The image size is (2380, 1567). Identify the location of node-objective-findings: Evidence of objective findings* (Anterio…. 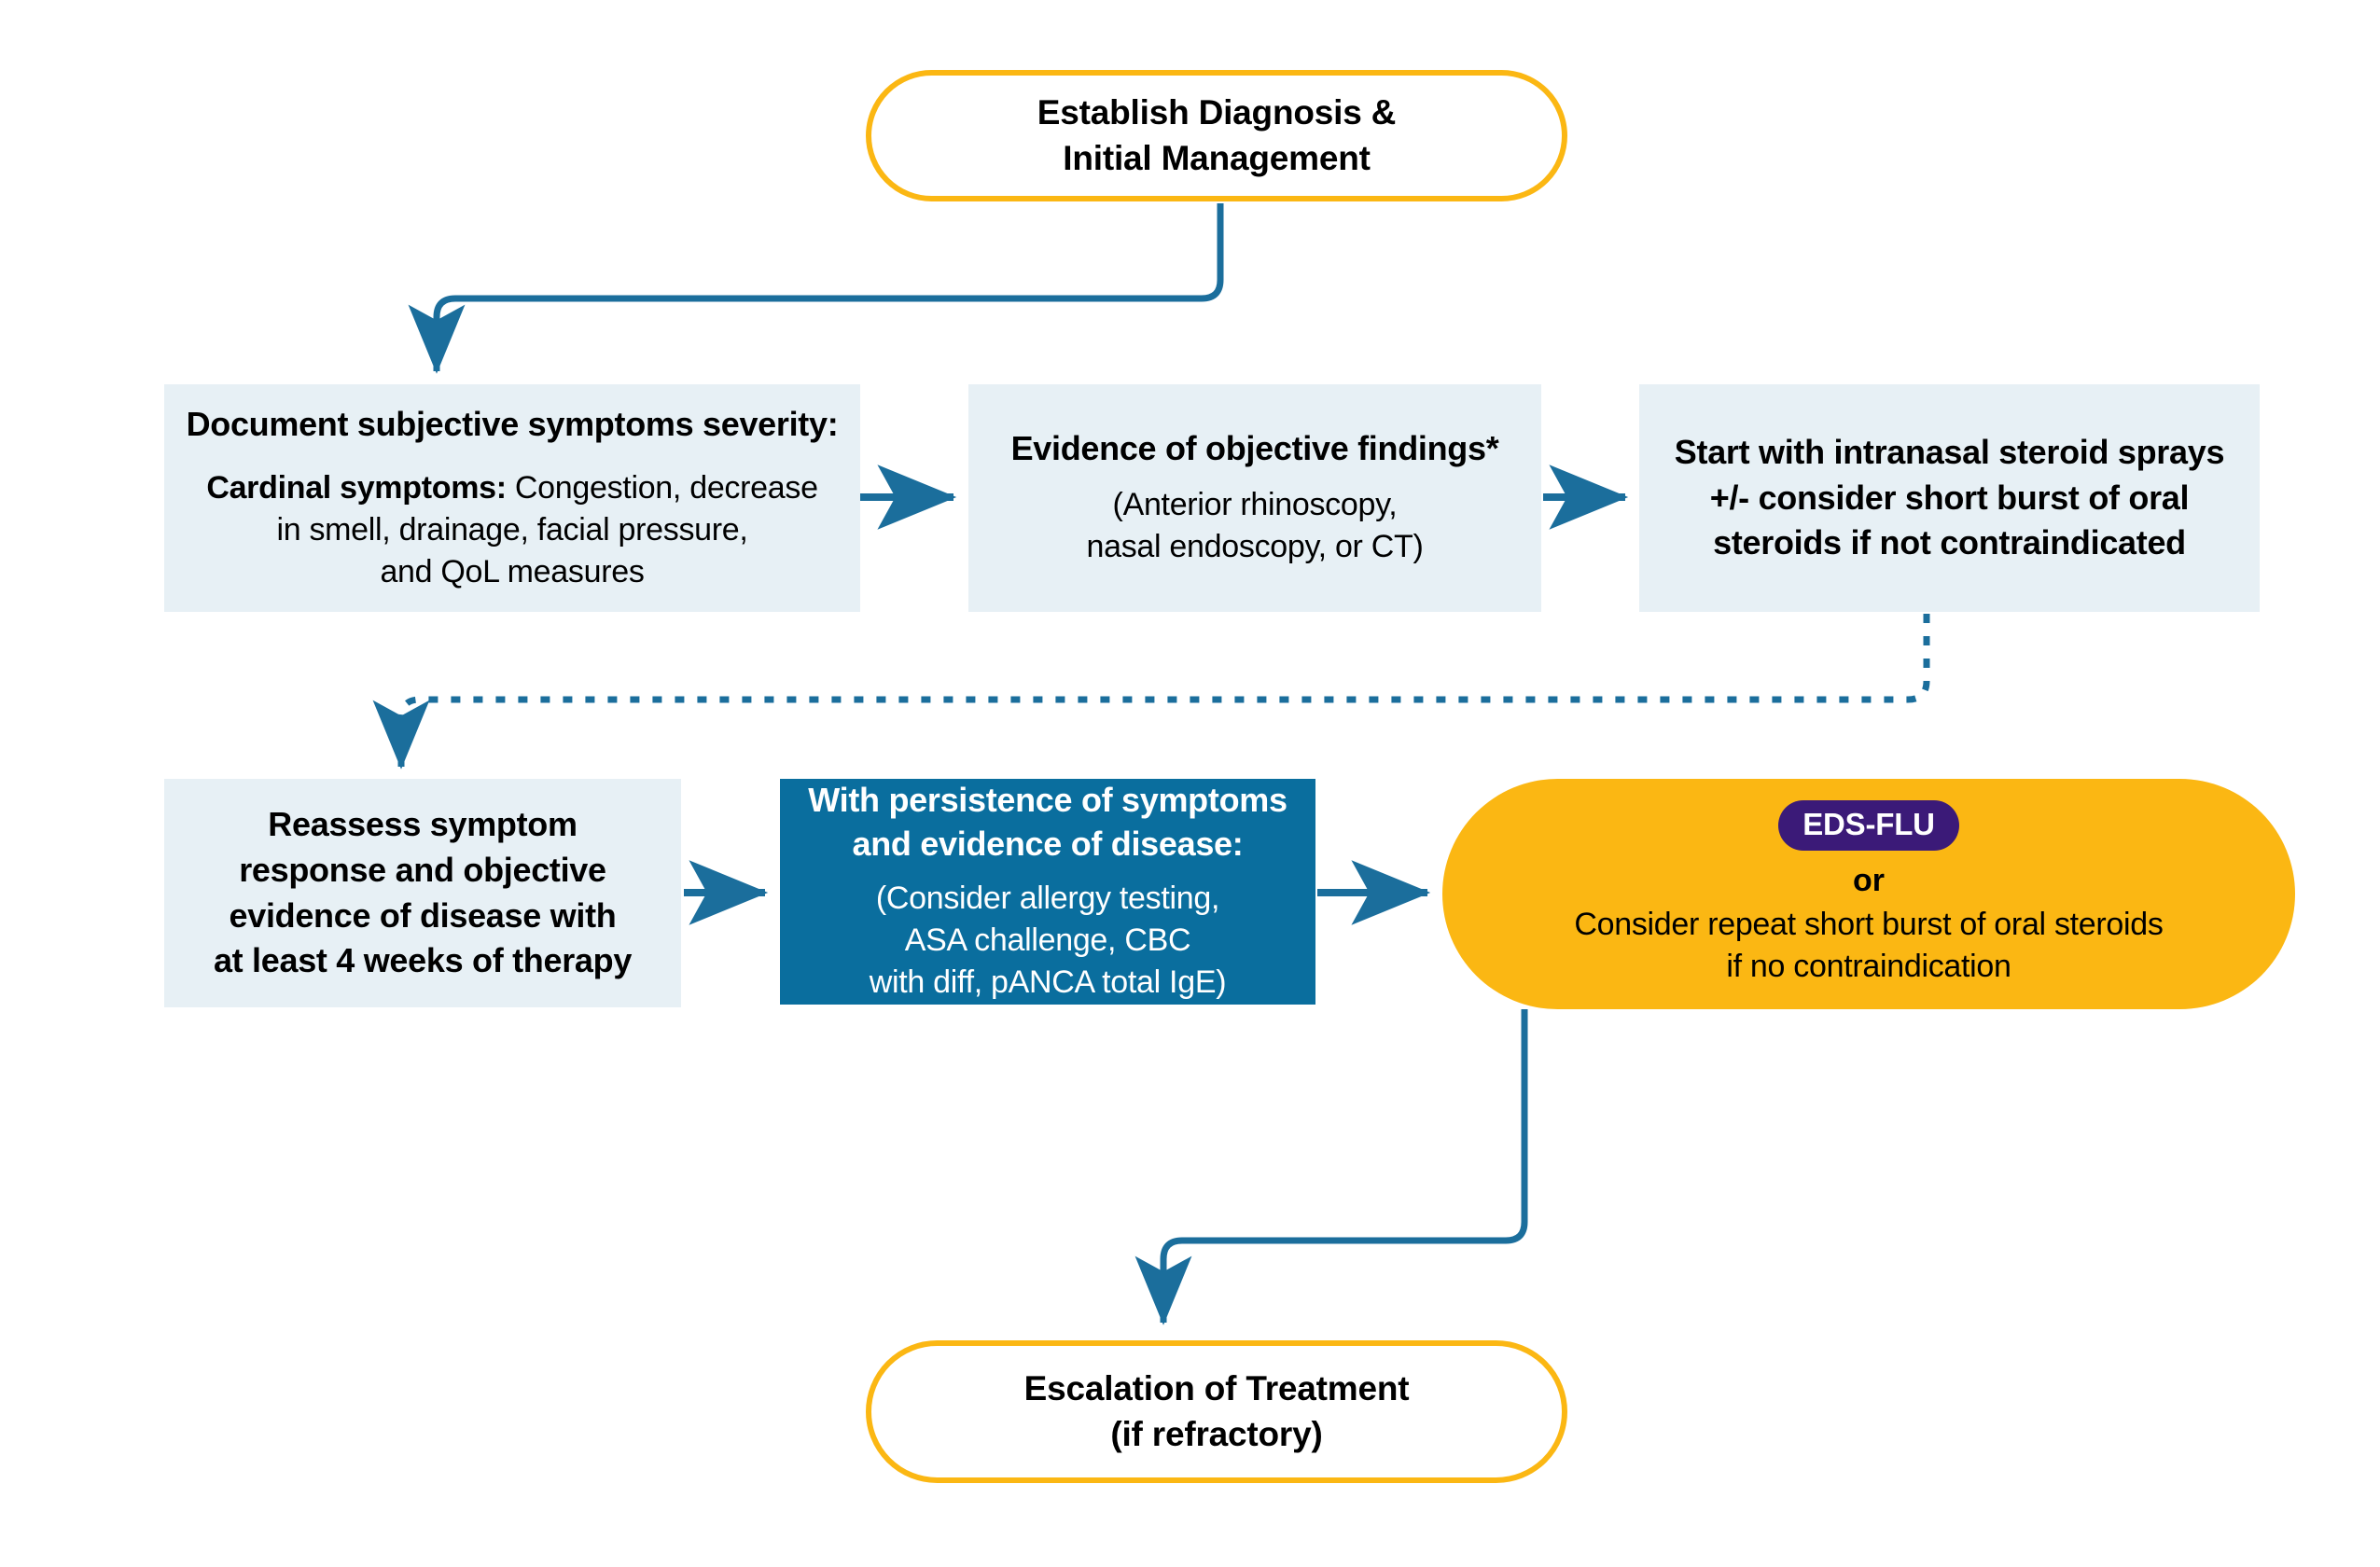
(1254, 498).